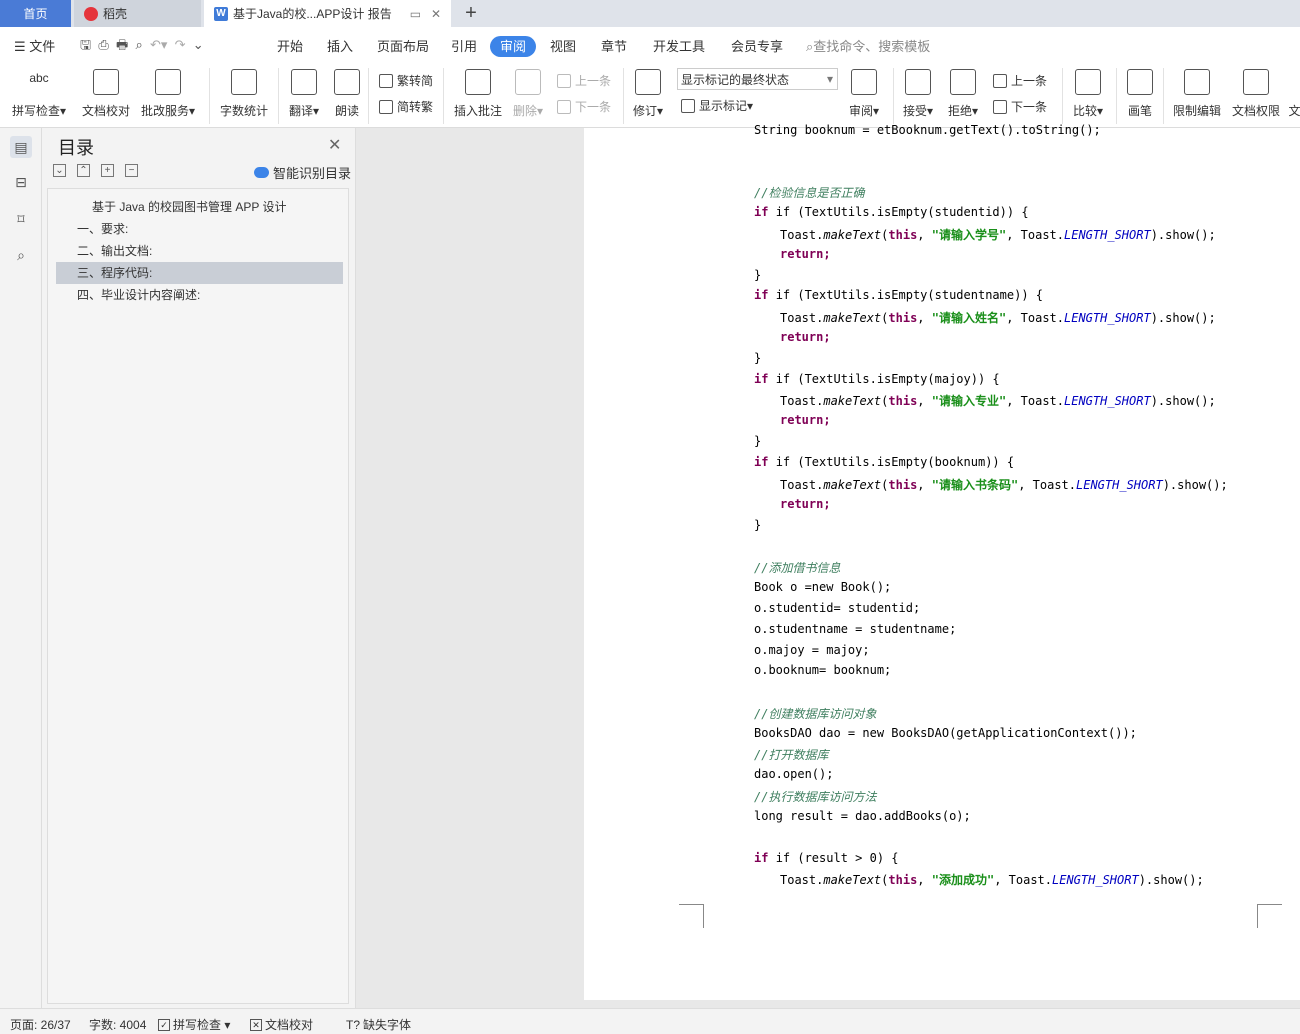 The image size is (1300, 1034). What do you see at coordinates (868, 45) in the screenshot?
I see `command-search: ⌕查找命令、搜索模板` at bounding box center [868, 45].